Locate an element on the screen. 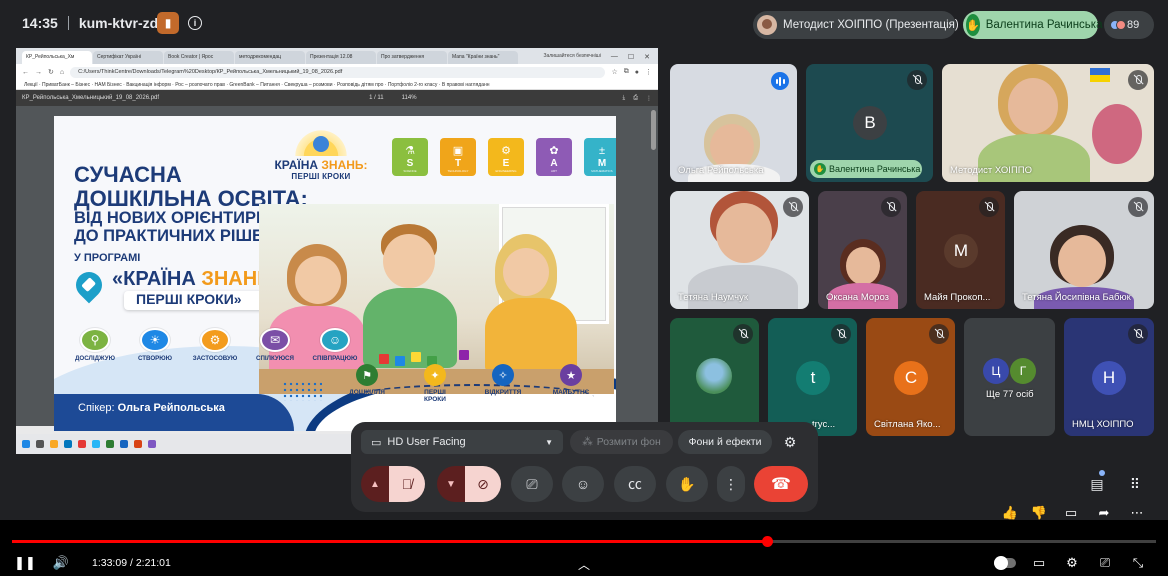 The width and height of the screenshot is (1168, 576). chevron-down-icon: ▼ is located at coordinates (549, 442).